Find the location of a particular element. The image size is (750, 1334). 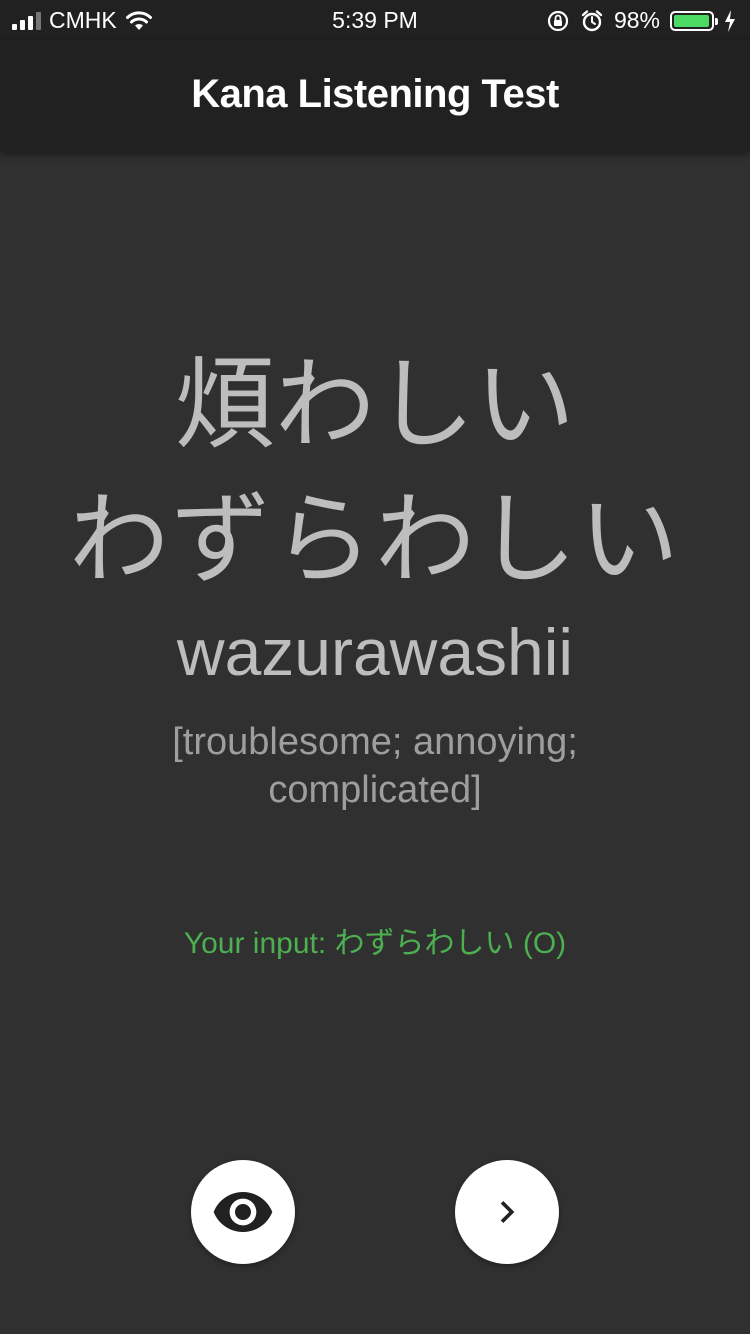

alarm-icon is located at coordinates (592, 20).